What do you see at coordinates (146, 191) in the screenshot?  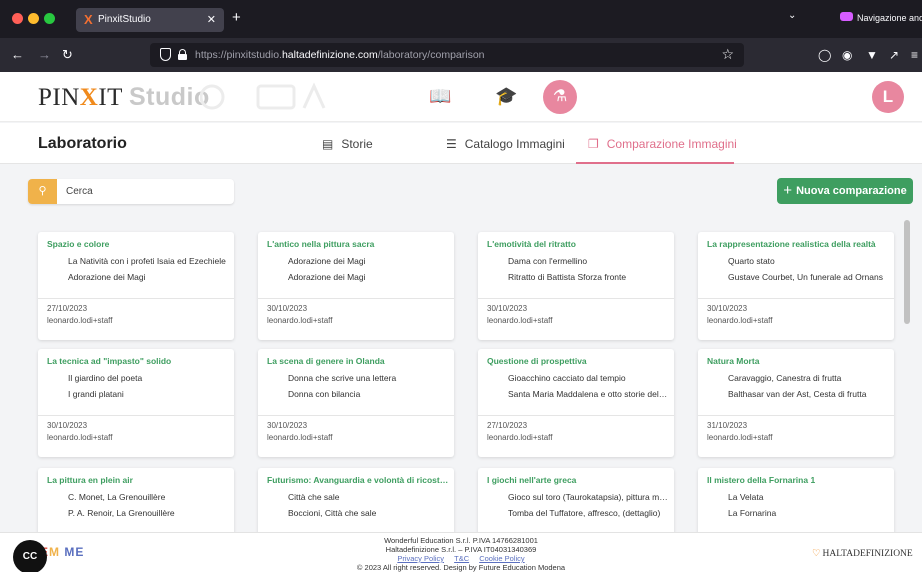 I see `search-input` at bounding box center [146, 191].